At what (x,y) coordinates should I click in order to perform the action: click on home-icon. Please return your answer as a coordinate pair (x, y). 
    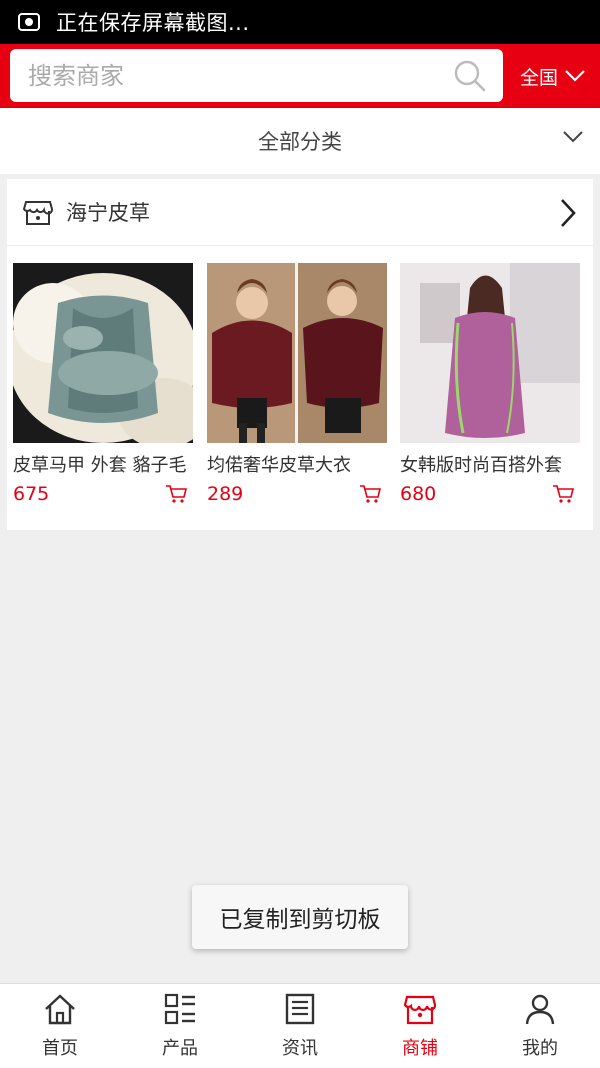
    Looking at the image, I should click on (60, 1009).